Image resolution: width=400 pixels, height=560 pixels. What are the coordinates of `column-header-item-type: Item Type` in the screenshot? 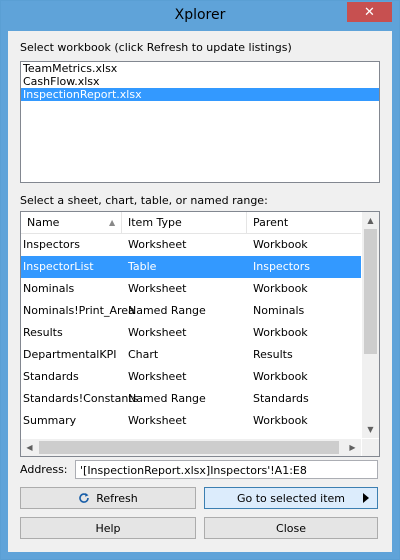 It's located at (184, 222).